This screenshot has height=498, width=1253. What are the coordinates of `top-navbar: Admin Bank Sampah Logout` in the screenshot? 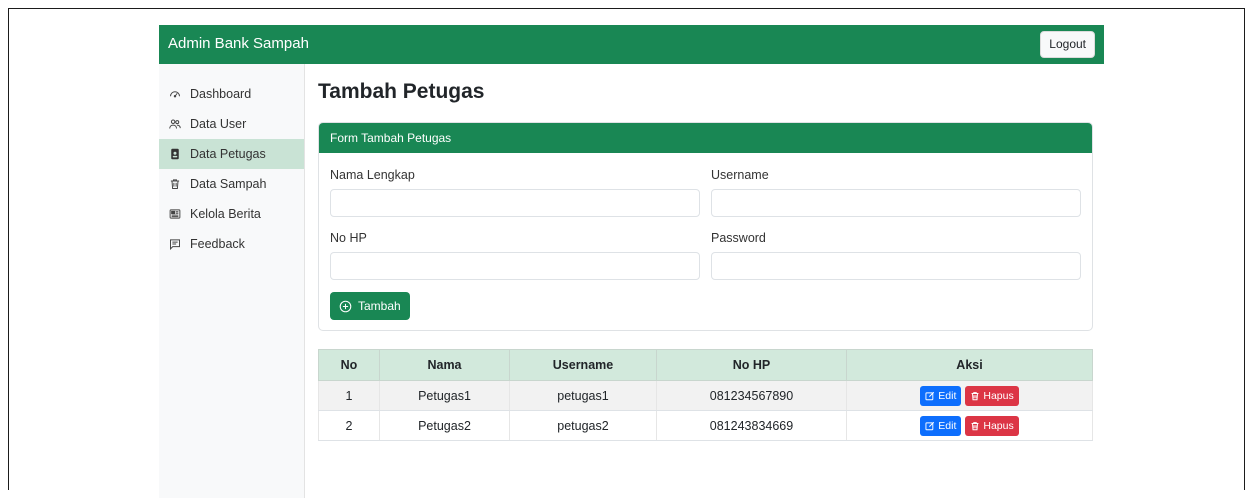 It's located at (631, 44).